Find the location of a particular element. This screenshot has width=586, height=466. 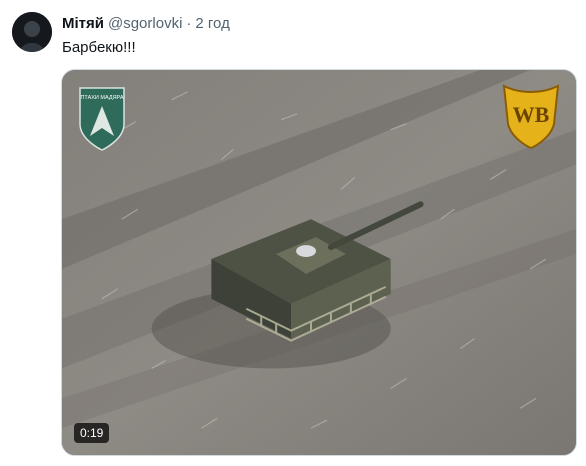

author-handle: @sgorlovki is located at coordinates (145, 24).